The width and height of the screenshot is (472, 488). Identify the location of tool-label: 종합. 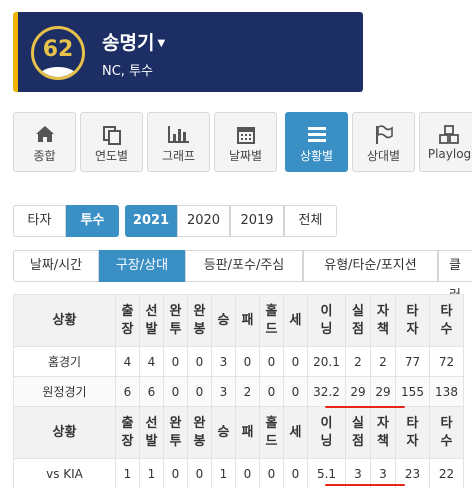
(44, 156).